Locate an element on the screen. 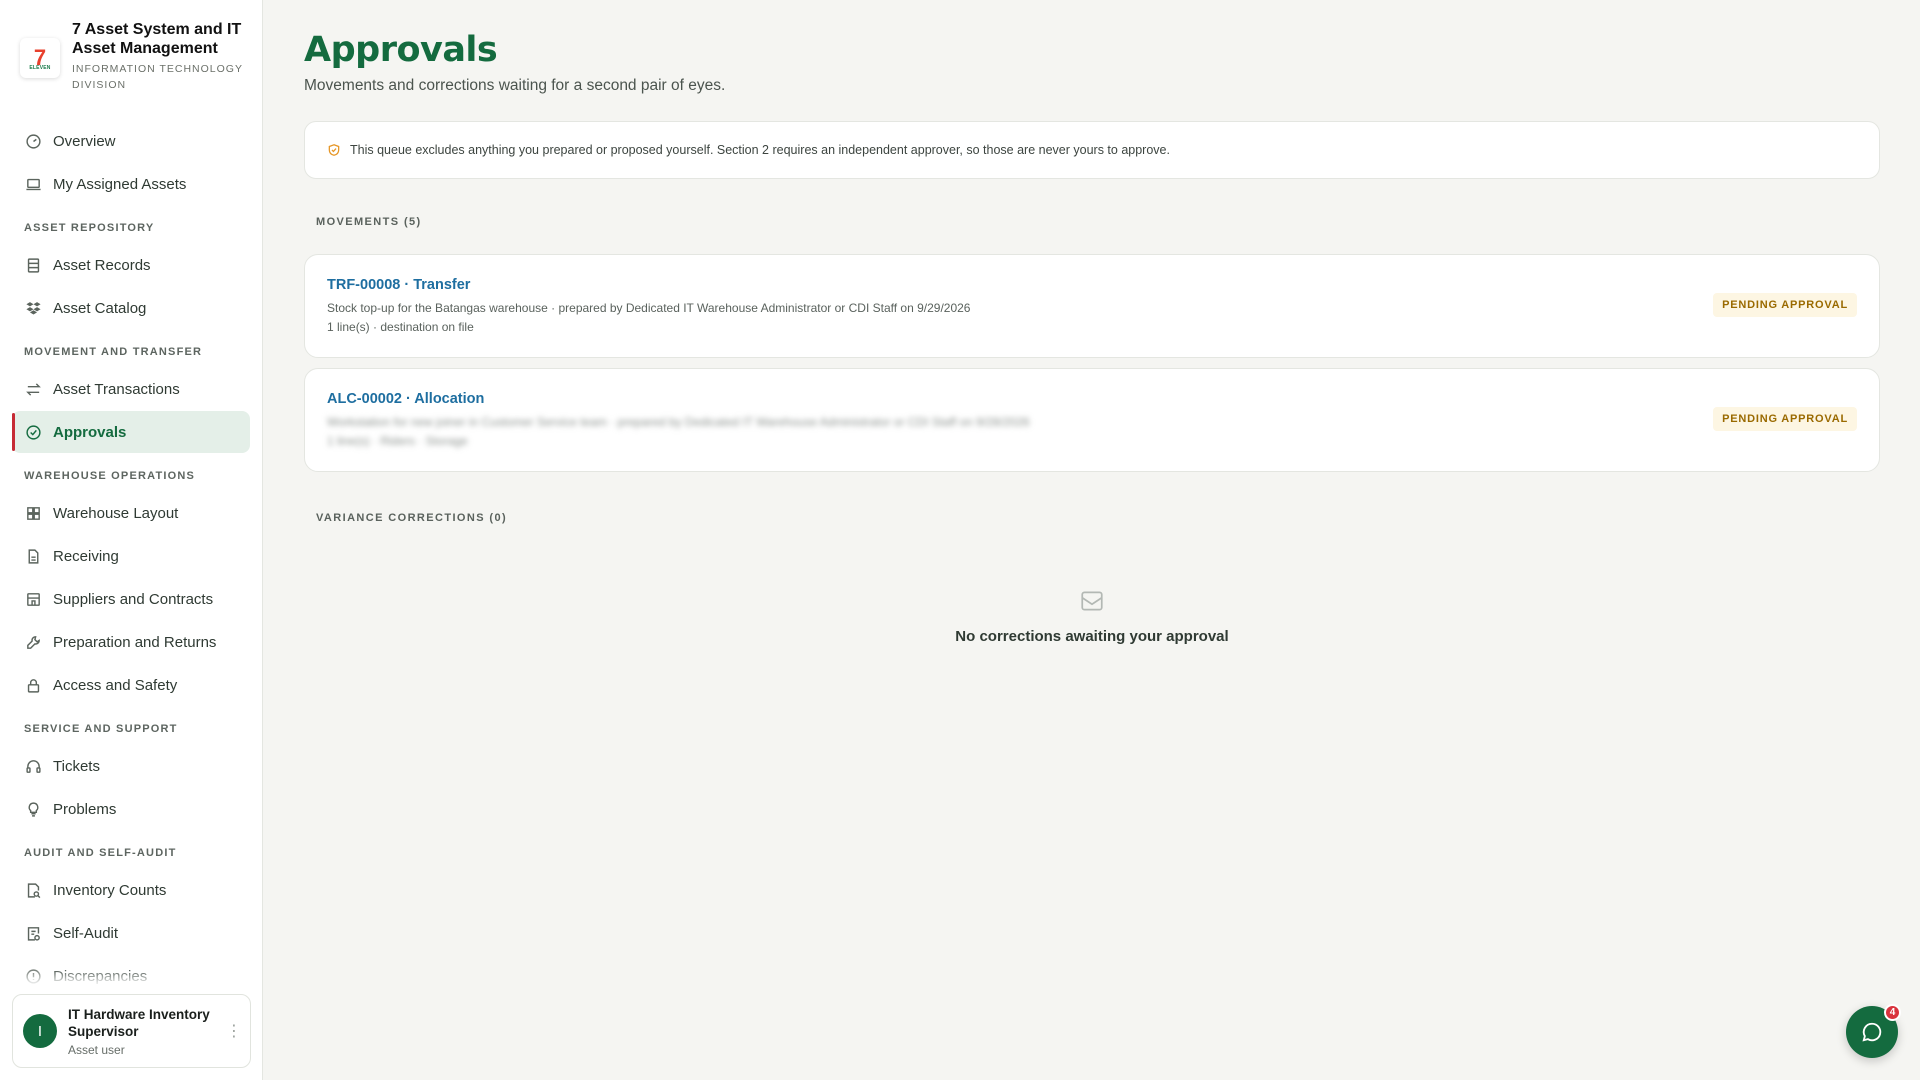 This screenshot has height=1080, width=1920. dropbox-icon is located at coordinates (33, 308).